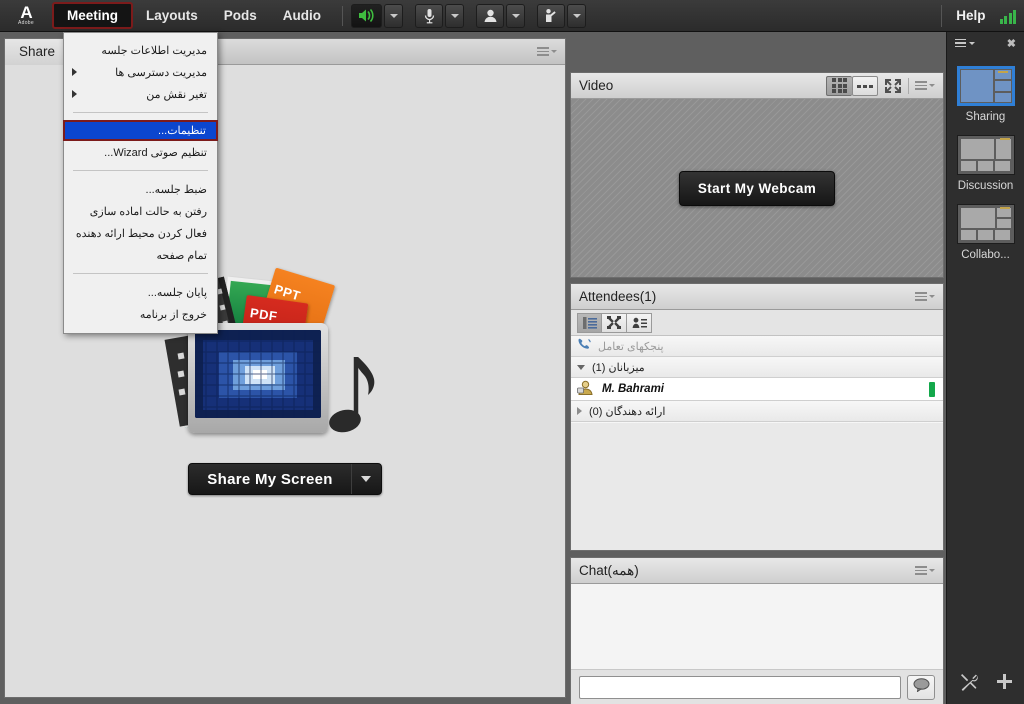 This screenshot has width=1024, height=704. What do you see at coordinates (985, 155) in the screenshot?
I see `layout-thumbnail-discussion` at bounding box center [985, 155].